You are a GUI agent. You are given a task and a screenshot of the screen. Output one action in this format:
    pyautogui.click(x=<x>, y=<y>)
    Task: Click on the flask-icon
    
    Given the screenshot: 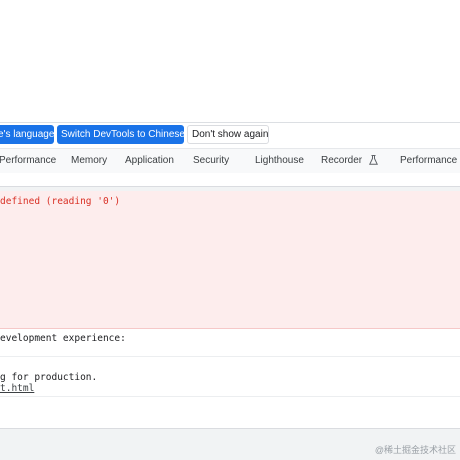 What is the action you would take?
    pyautogui.click(x=373, y=160)
    